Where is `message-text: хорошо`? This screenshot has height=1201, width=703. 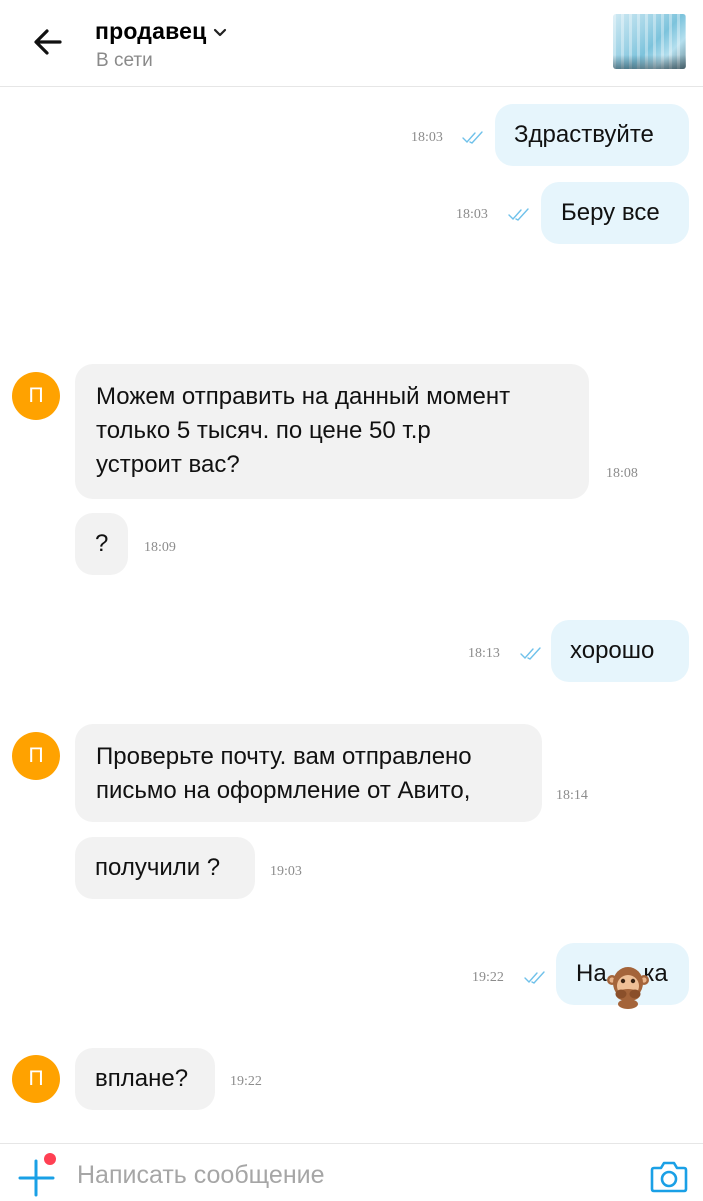
message-text: хорошо is located at coordinates (612, 650).